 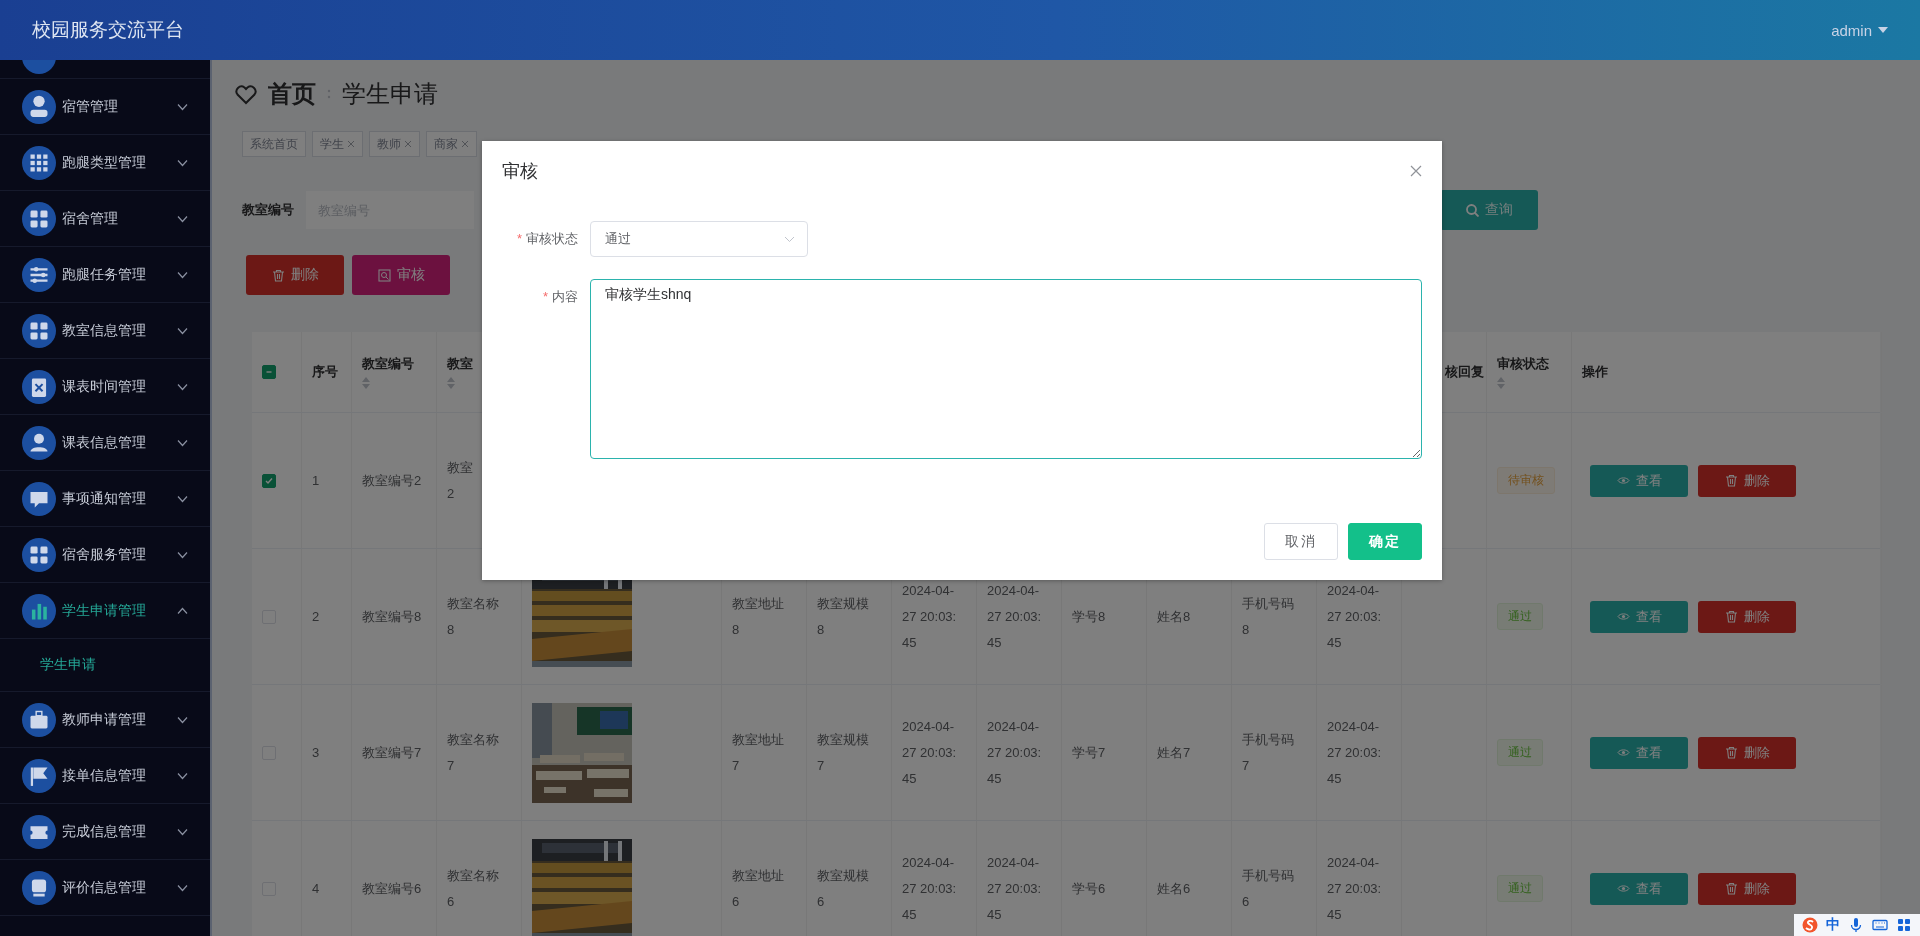 I want to click on dialog-title: 审核, so click(x=520, y=171).